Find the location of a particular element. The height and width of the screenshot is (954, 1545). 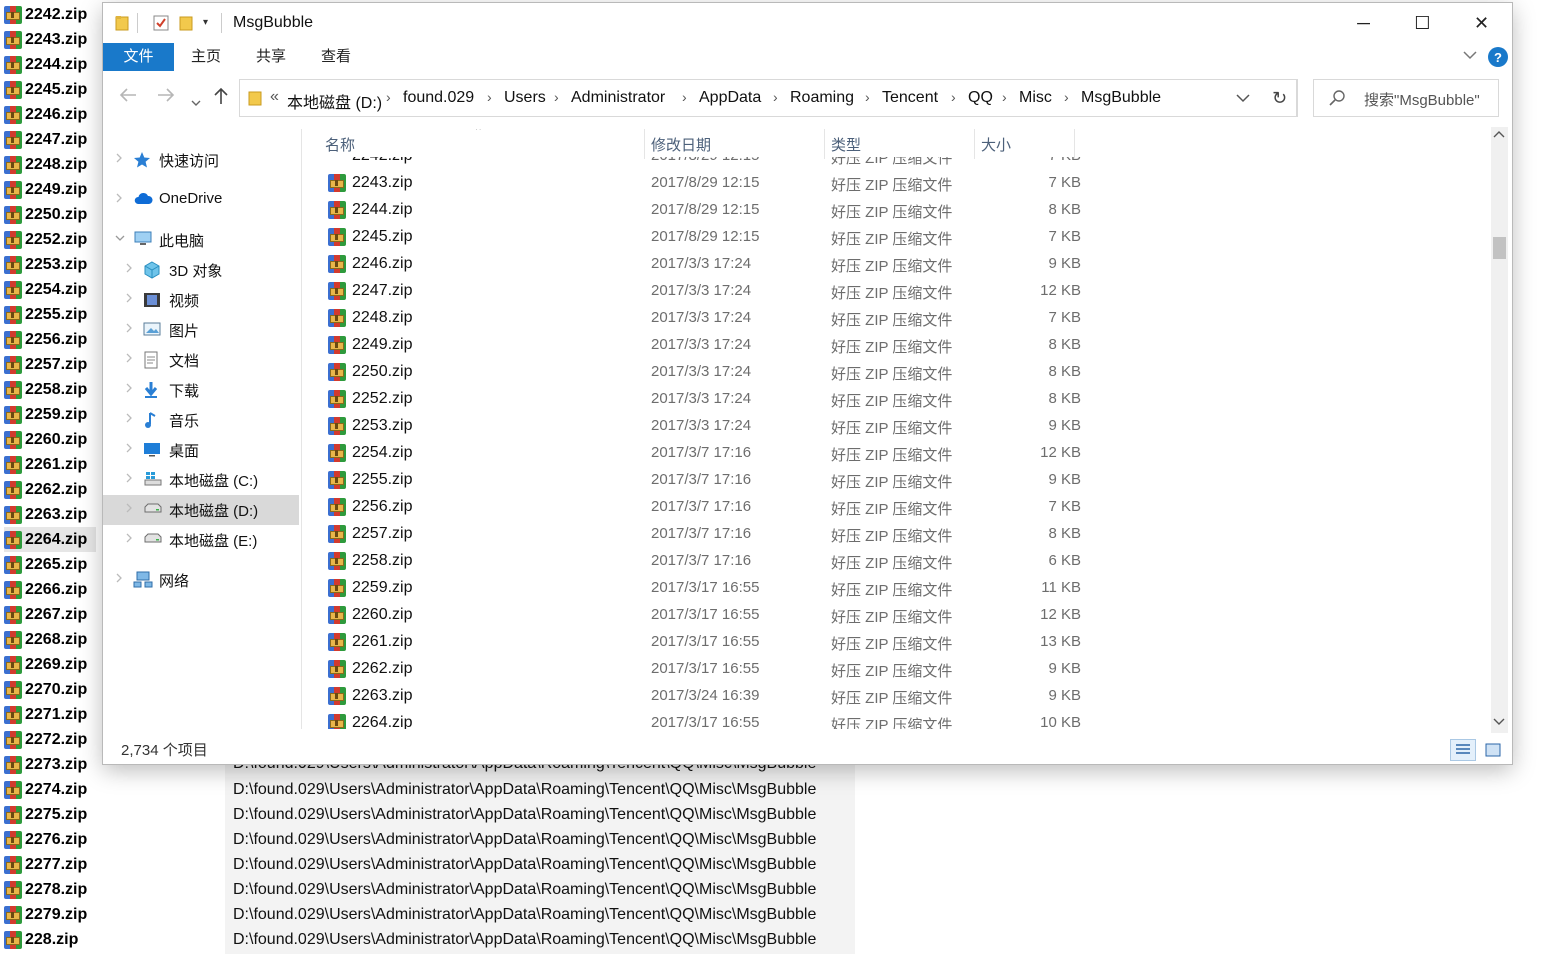

background-list-item: 2279.zip is located at coordinates (45, 914).